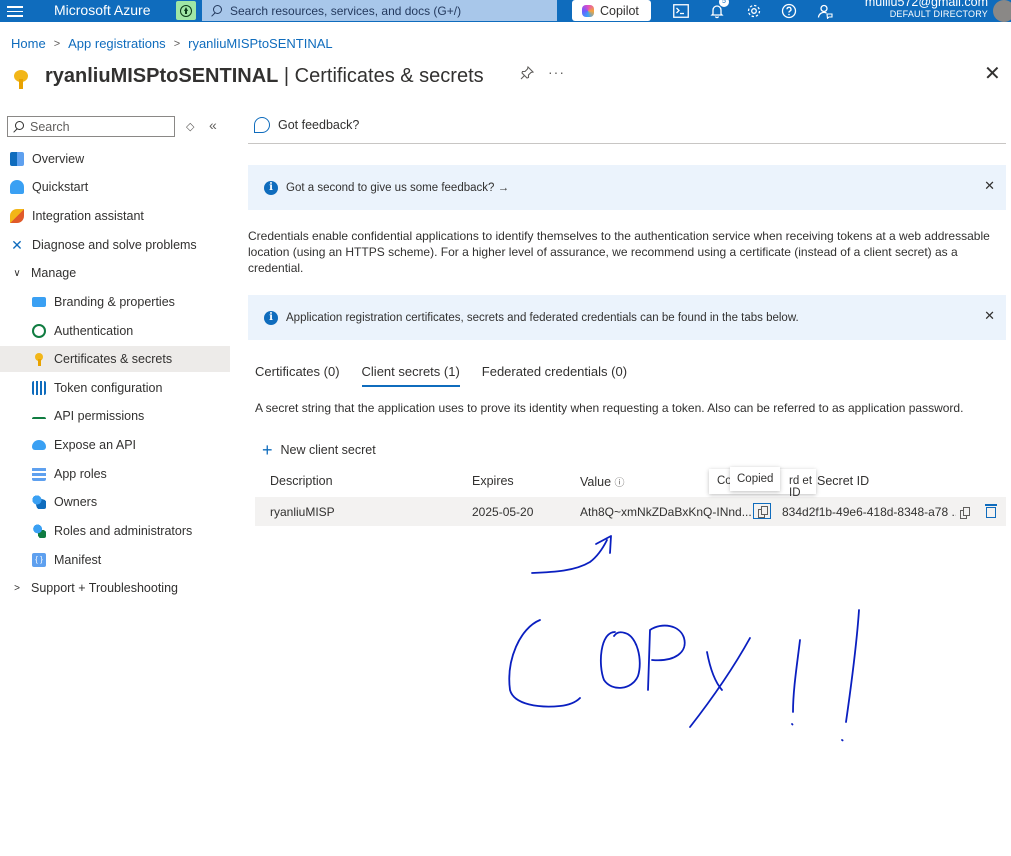 Image resolution: width=1011 pixels, height=856 pixels. I want to click on annotation-arrowhead, so click(603, 544).